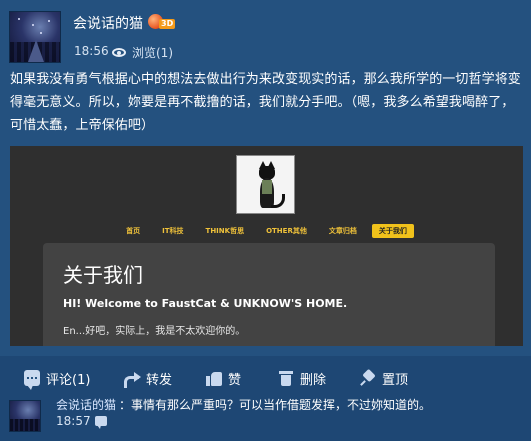 This screenshot has height=441, width=531. What do you see at coordinates (368, 378) in the screenshot?
I see `pin-icon` at bounding box center [368, 378].